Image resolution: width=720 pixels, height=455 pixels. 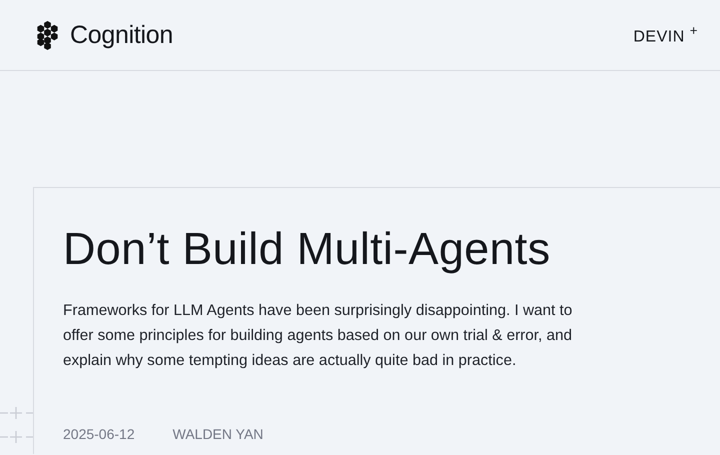 I want to click on logo-wordmark: Cognition, so click(x=121, y=35).